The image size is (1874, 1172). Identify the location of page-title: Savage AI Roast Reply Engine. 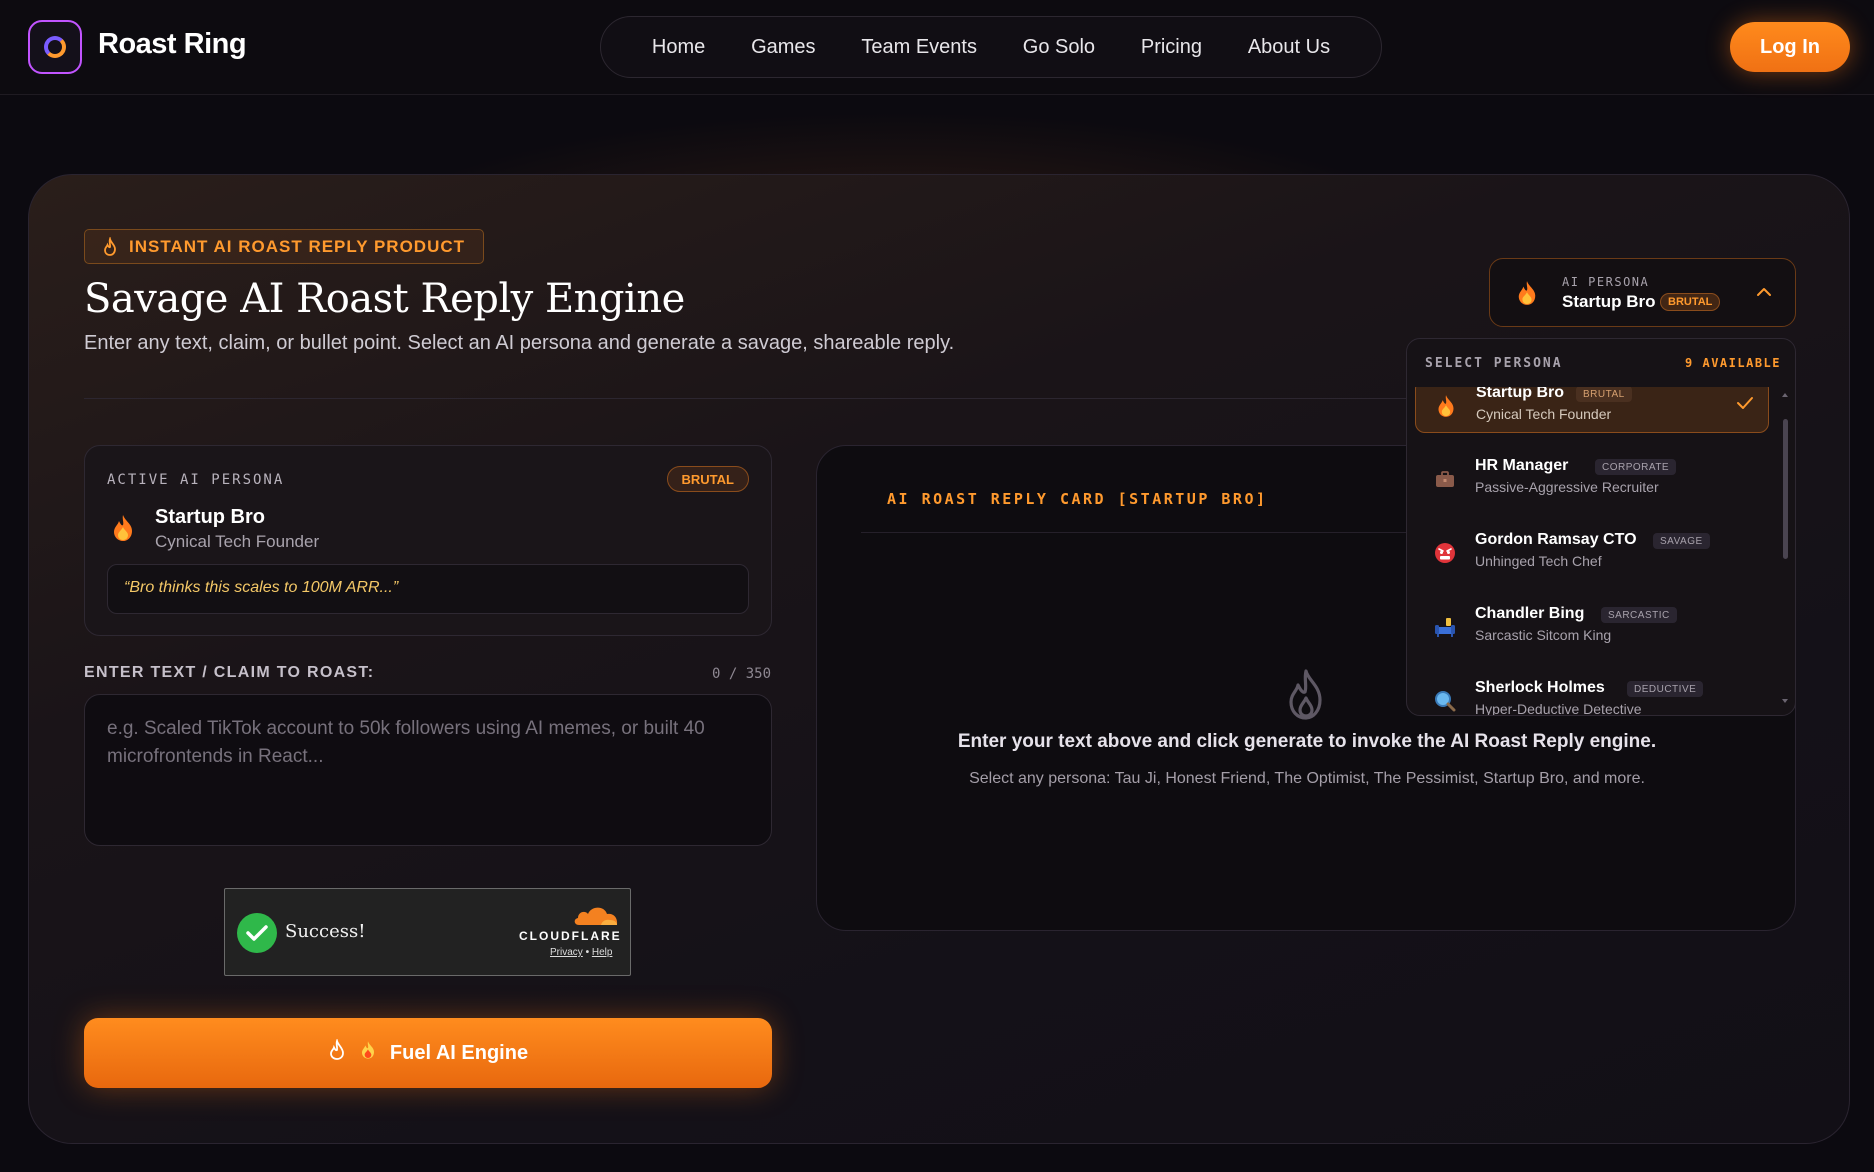
(384, 299).